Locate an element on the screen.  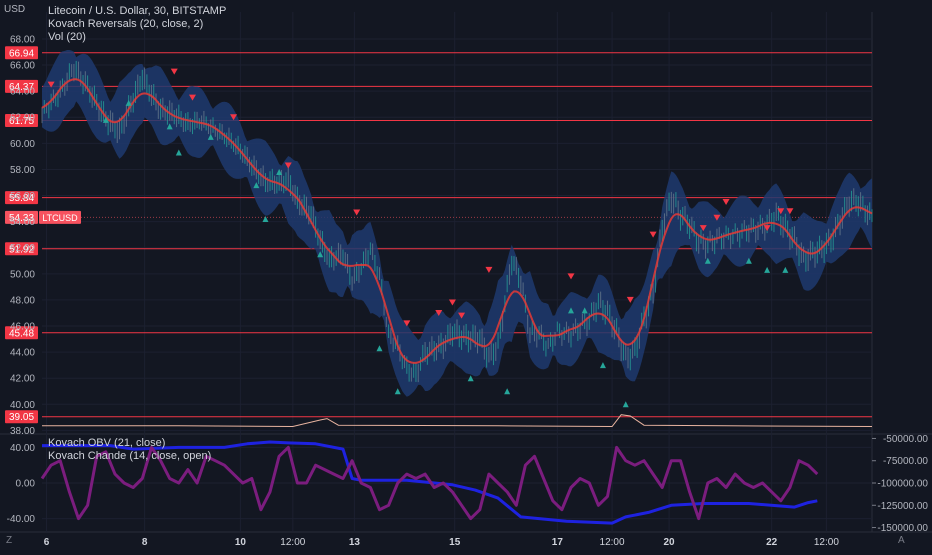
price-tick-label: 68.00 is located at coordinates (22, 39).